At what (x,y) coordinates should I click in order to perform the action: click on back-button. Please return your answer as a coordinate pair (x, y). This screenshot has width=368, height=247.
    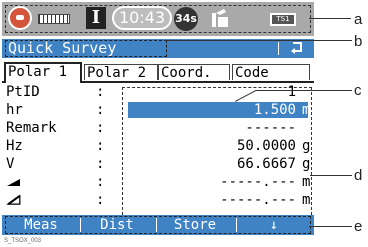
    Looking at the image, I should click on (297, 48).